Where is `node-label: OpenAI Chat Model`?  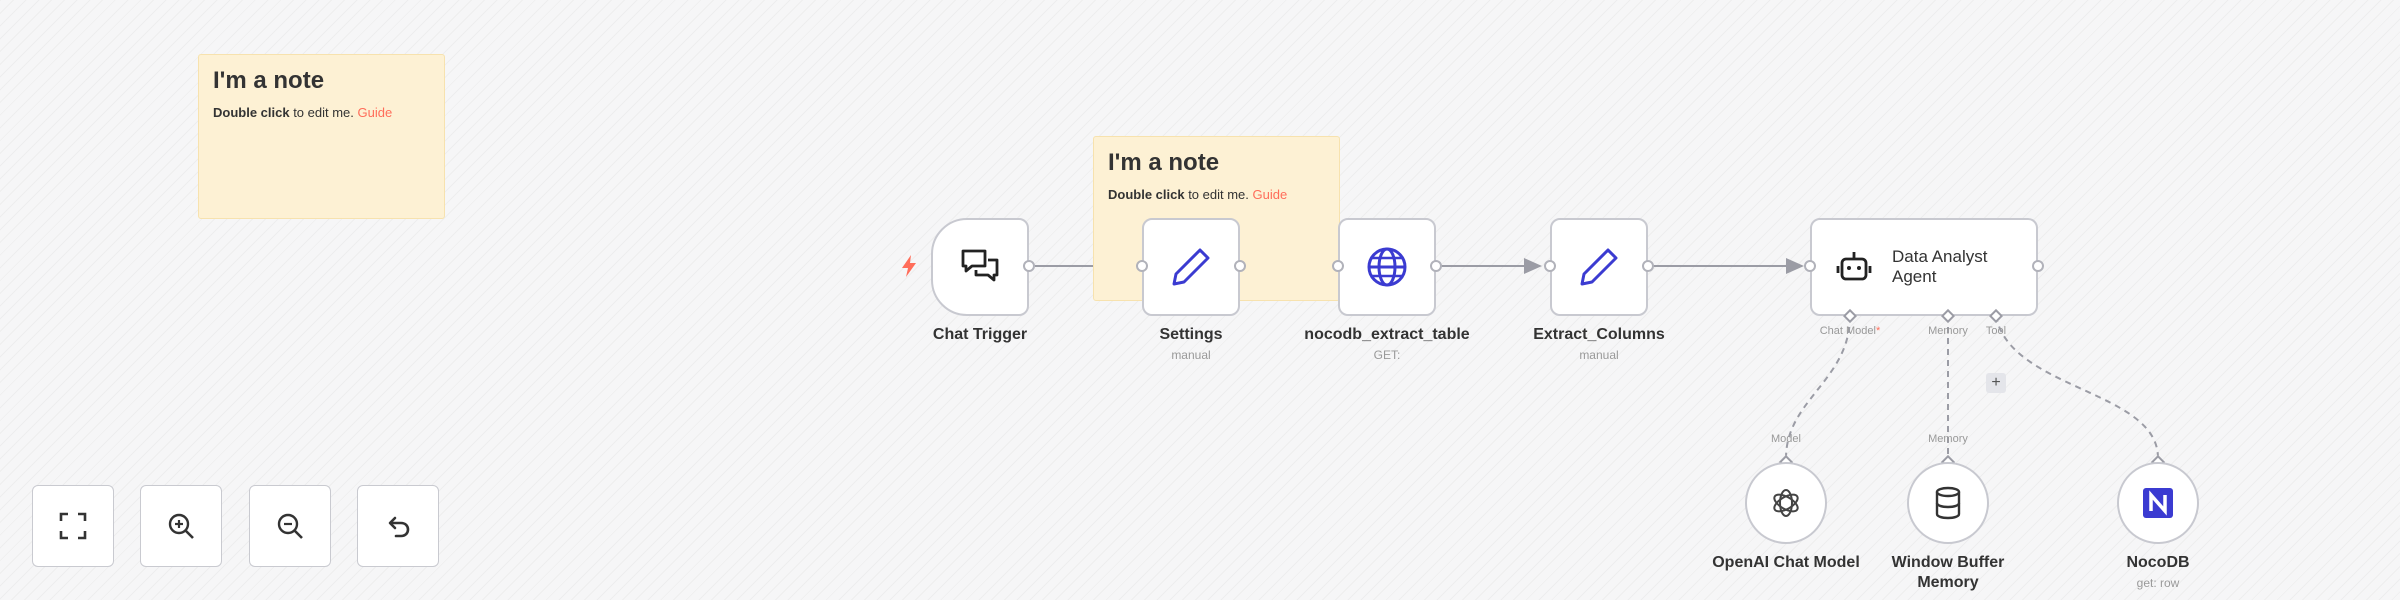 node-label: OpenAI Chat Model is located at coordinates (1786, 563).